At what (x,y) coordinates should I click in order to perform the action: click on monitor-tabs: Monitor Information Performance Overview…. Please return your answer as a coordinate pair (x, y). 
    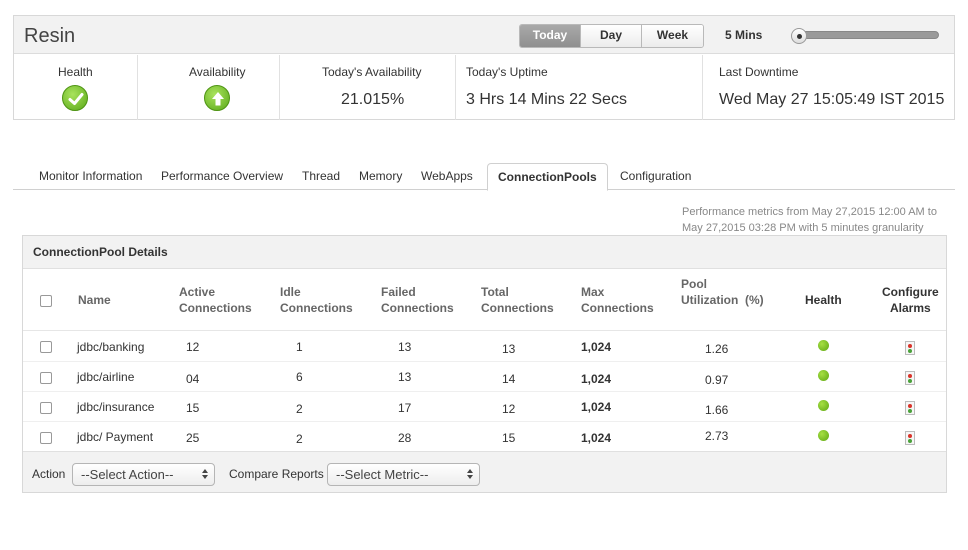
    Looking at the image, I should click on (484, 177).